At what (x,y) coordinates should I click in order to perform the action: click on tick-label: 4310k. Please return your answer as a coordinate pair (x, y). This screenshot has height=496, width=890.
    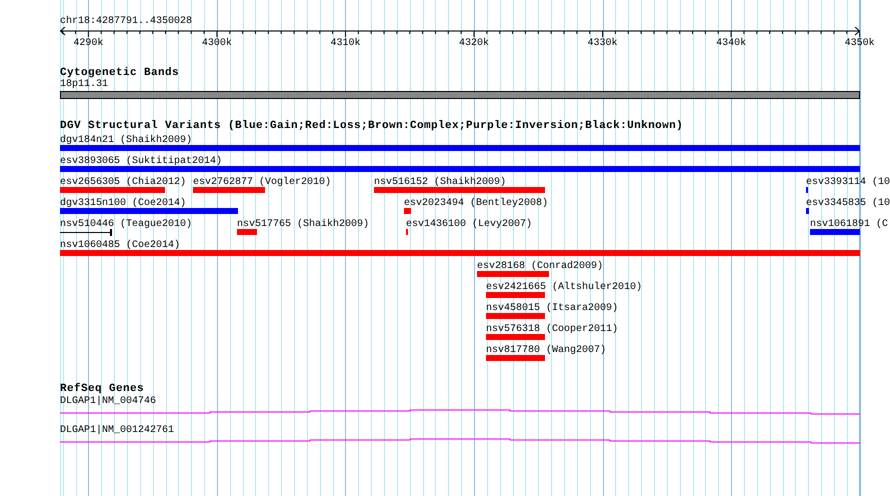
    Looking at the image, I should click on (345, 43).